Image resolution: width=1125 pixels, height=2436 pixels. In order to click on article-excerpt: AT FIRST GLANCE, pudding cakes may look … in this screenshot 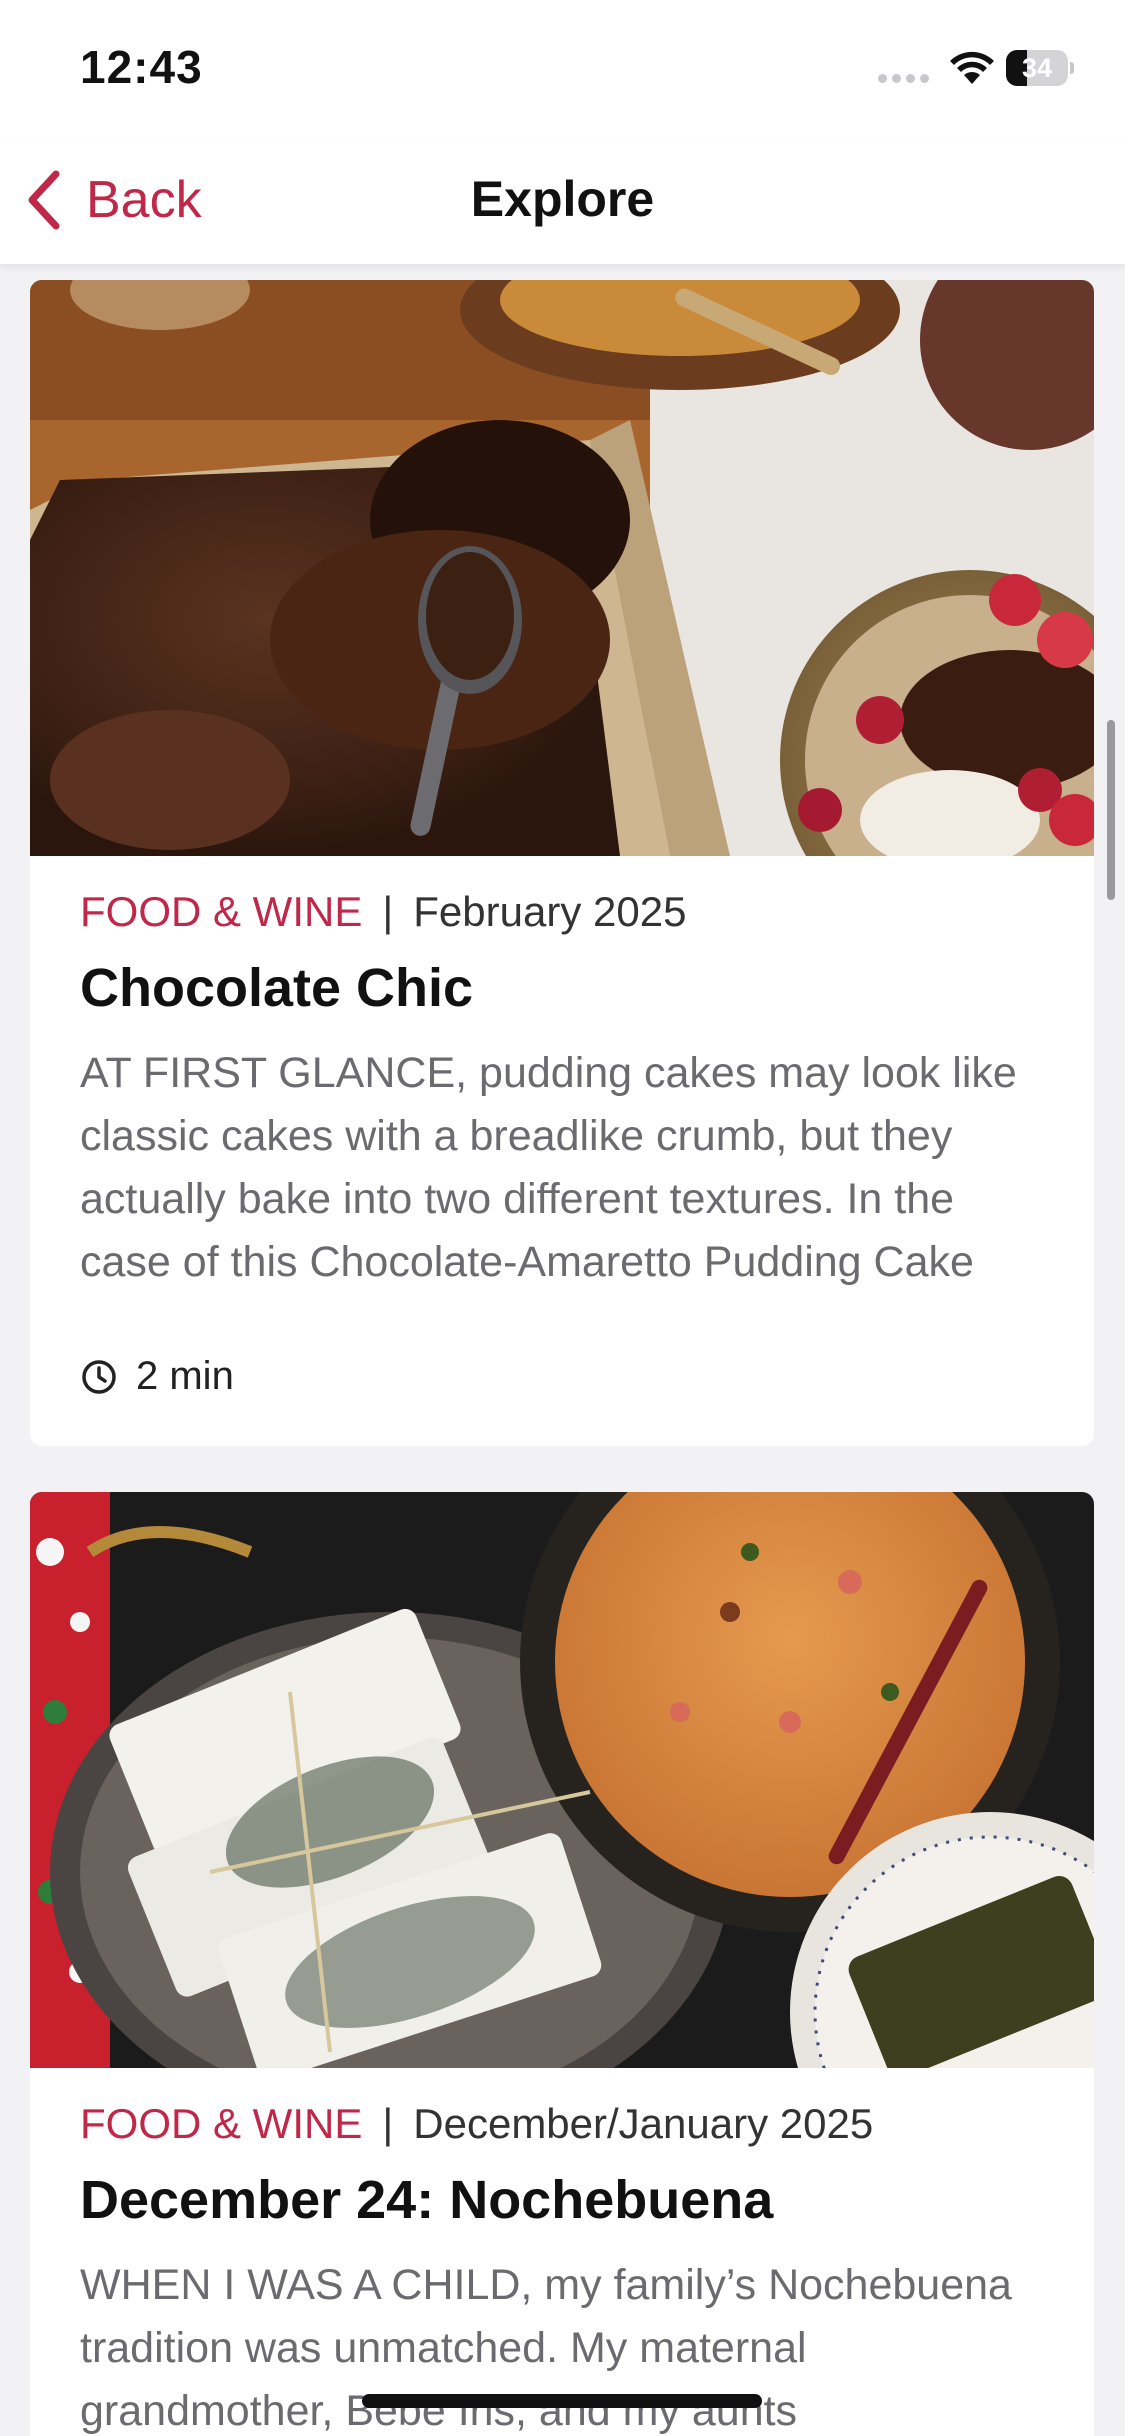, I will do `click(548, 1167)`.